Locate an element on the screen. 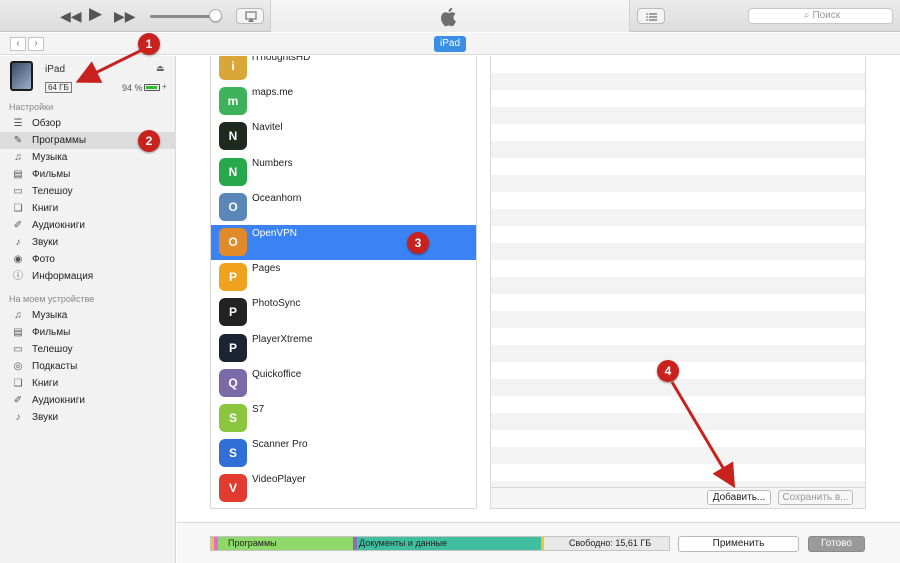  app-icon: m is located at coordinates (233, 101).